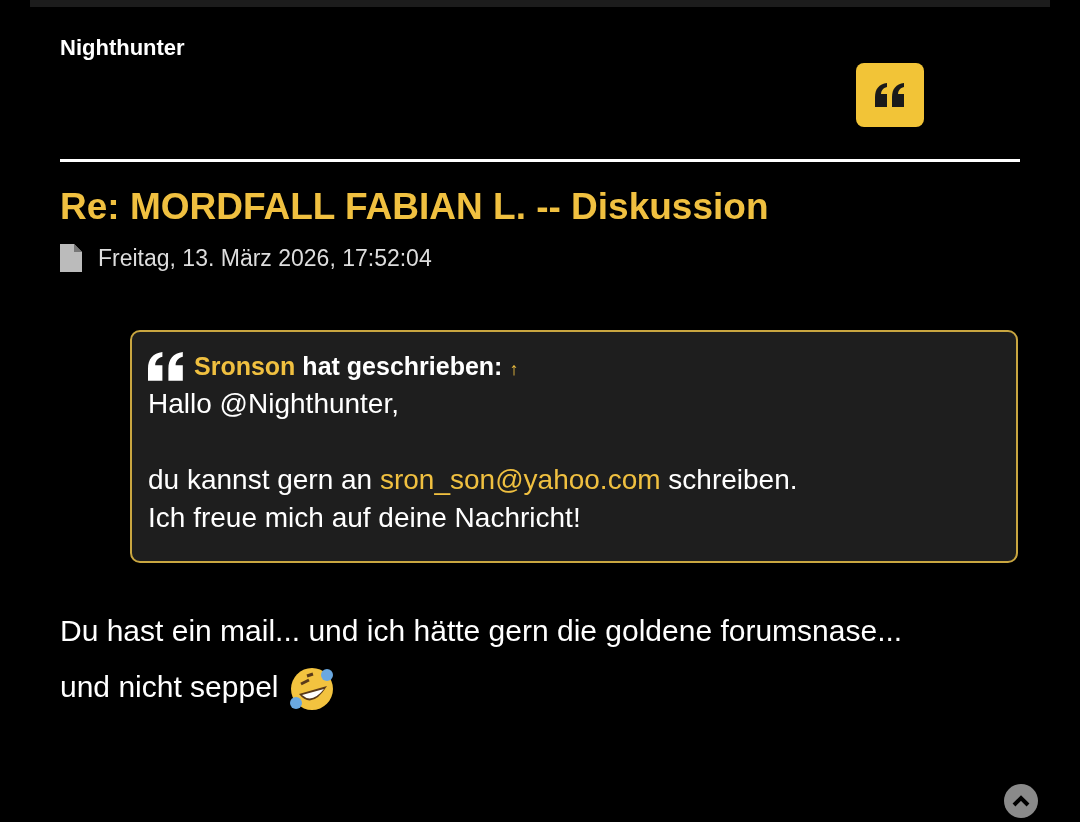 The height and width of the screenshot is (822, 1080). Describe the element at coordinates (514, 369) in the screenshot. I see `jump-link: ↑` at that location.